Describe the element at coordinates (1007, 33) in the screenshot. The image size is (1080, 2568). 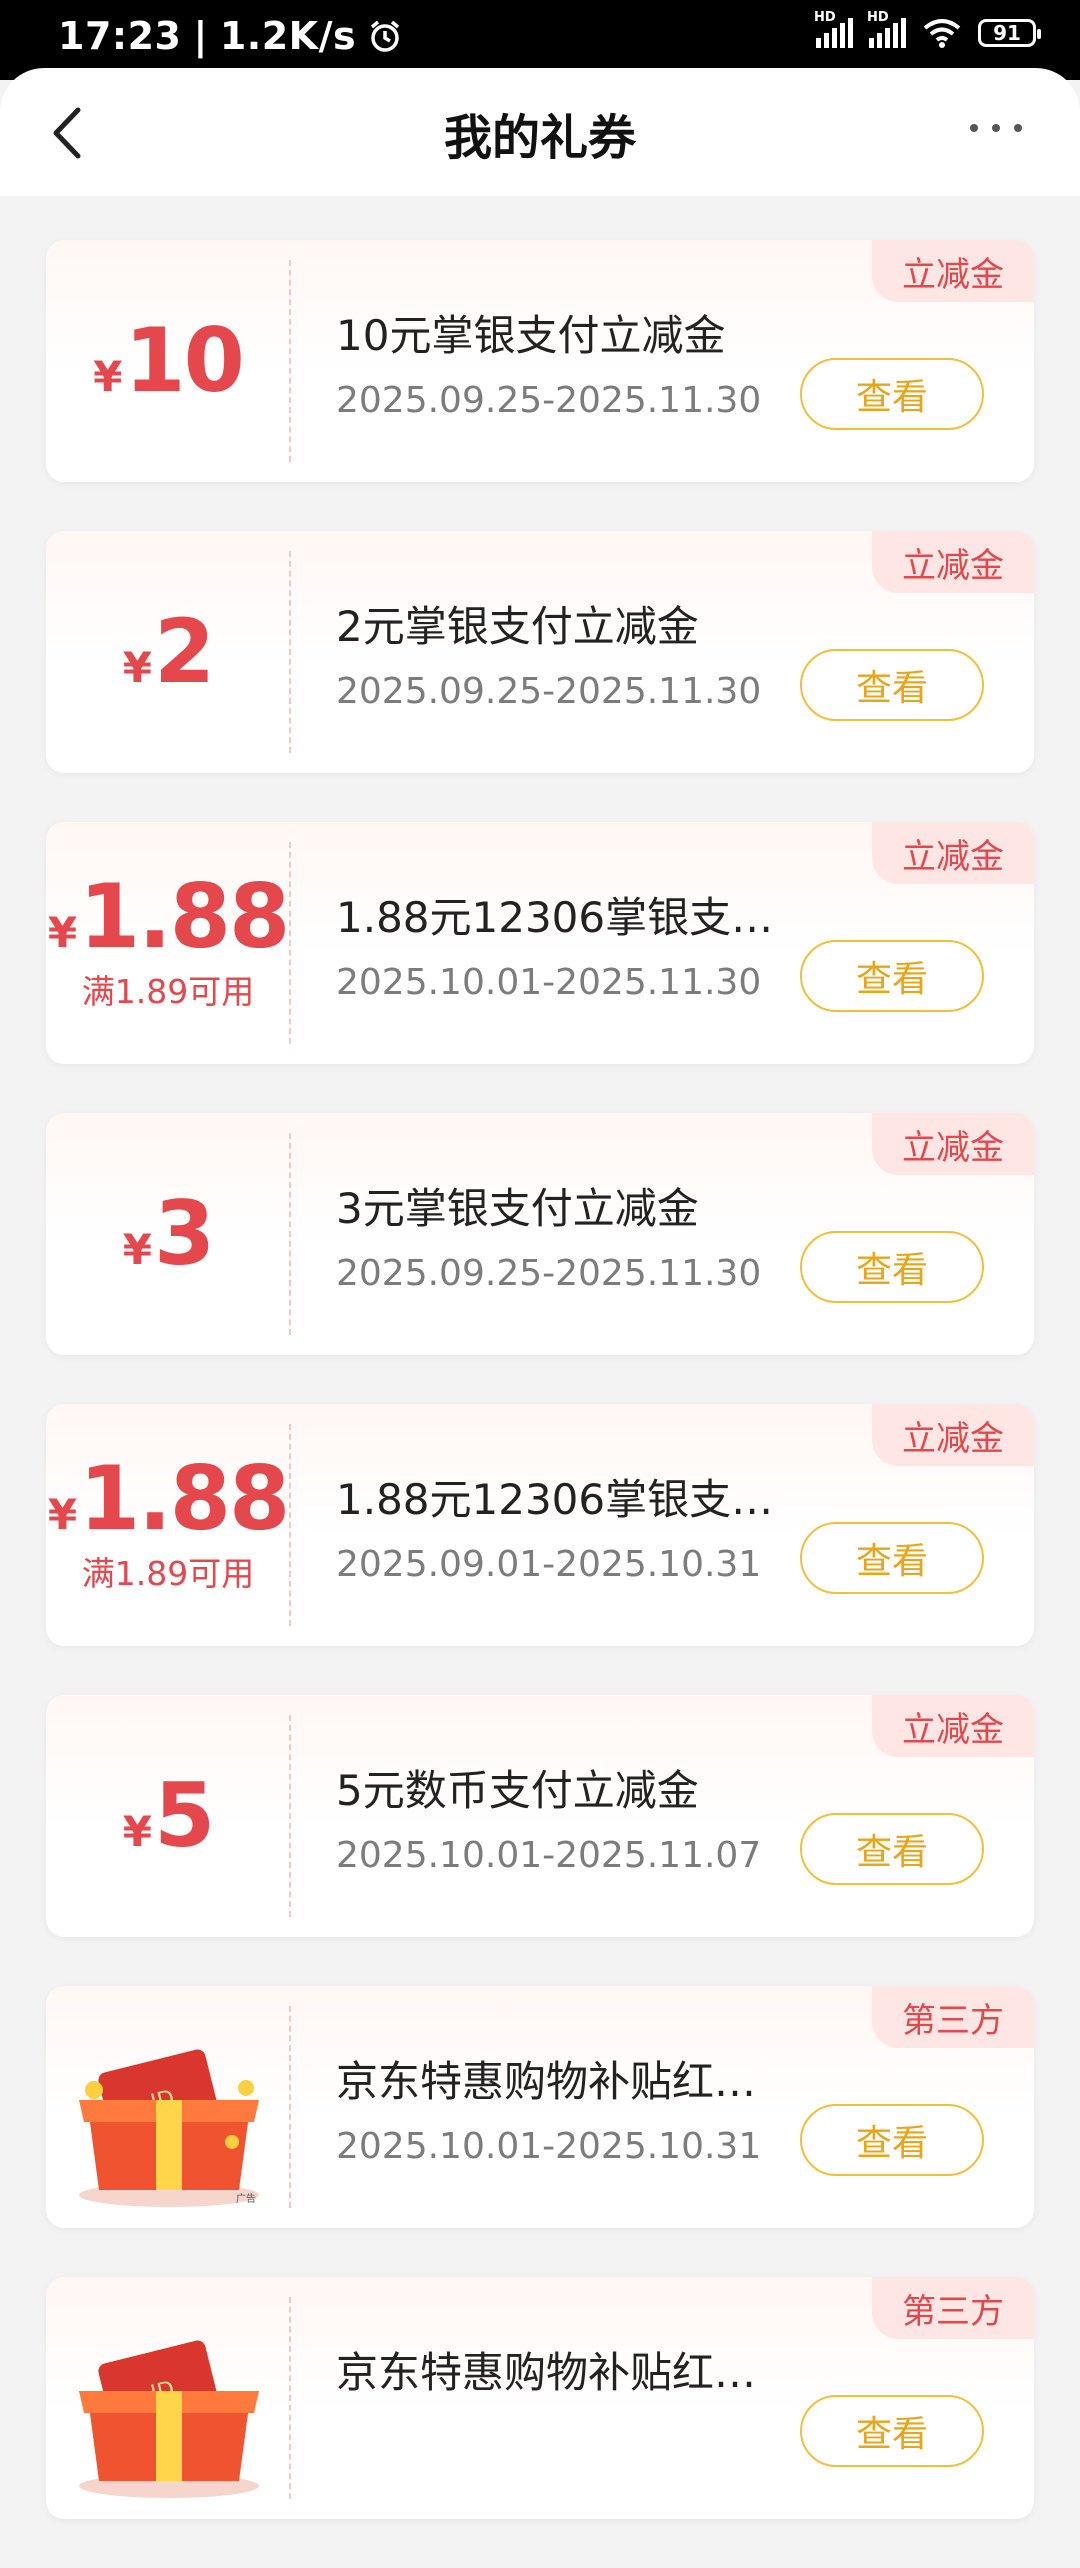
I see `battery-level: 91` at that location.